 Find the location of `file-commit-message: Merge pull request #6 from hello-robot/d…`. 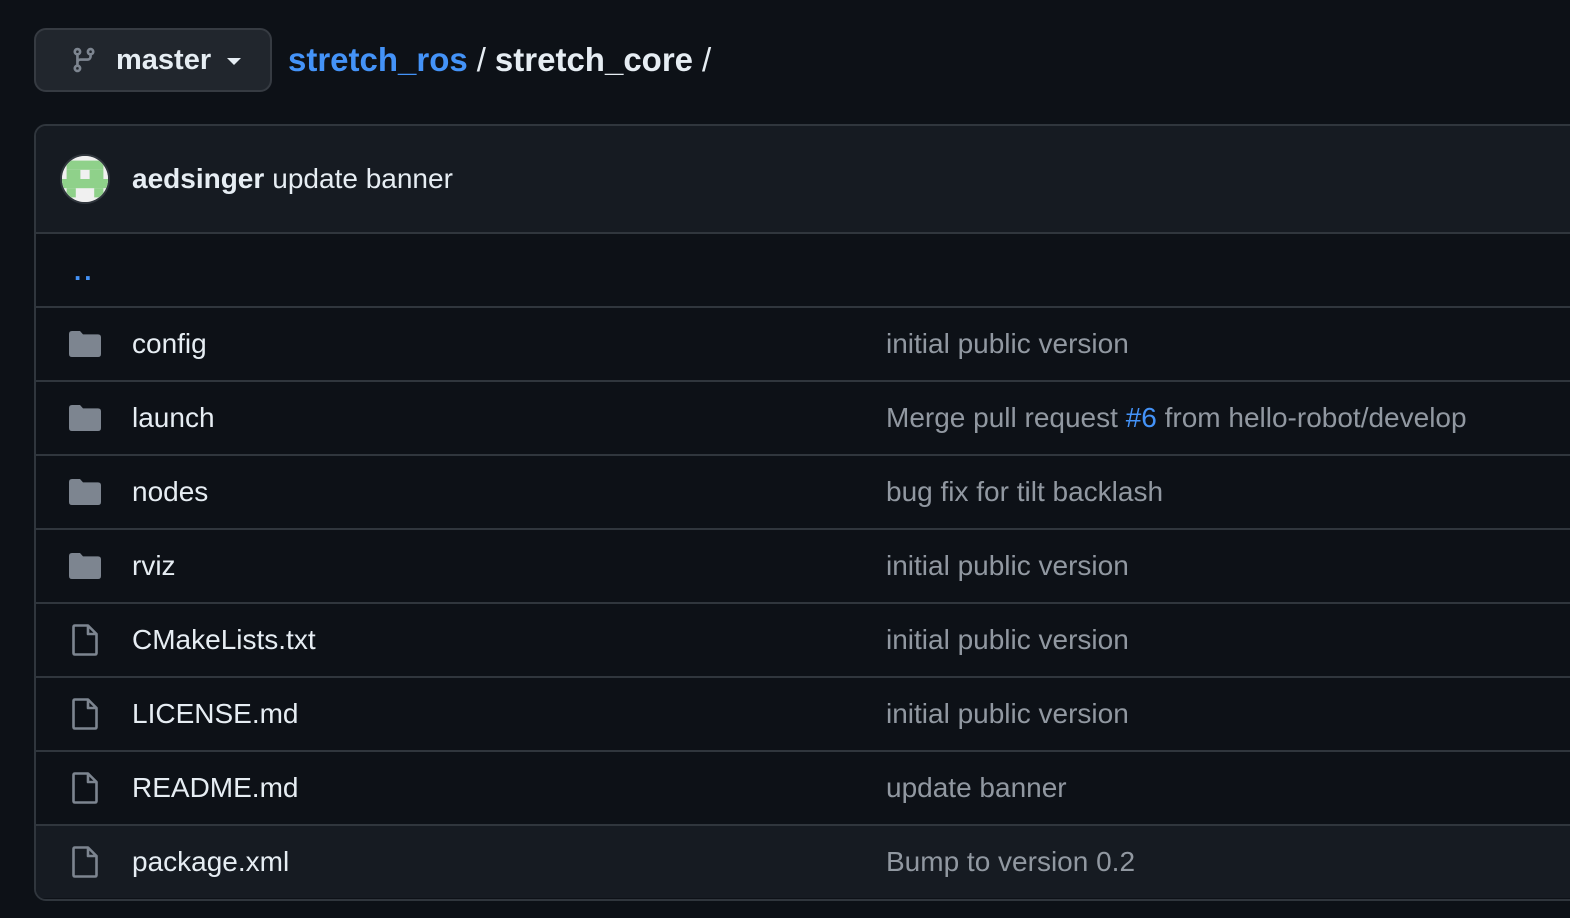

file-commit-message: Merge pull request #6 from hello-robot/d… is located at coordinates (1176, 418).